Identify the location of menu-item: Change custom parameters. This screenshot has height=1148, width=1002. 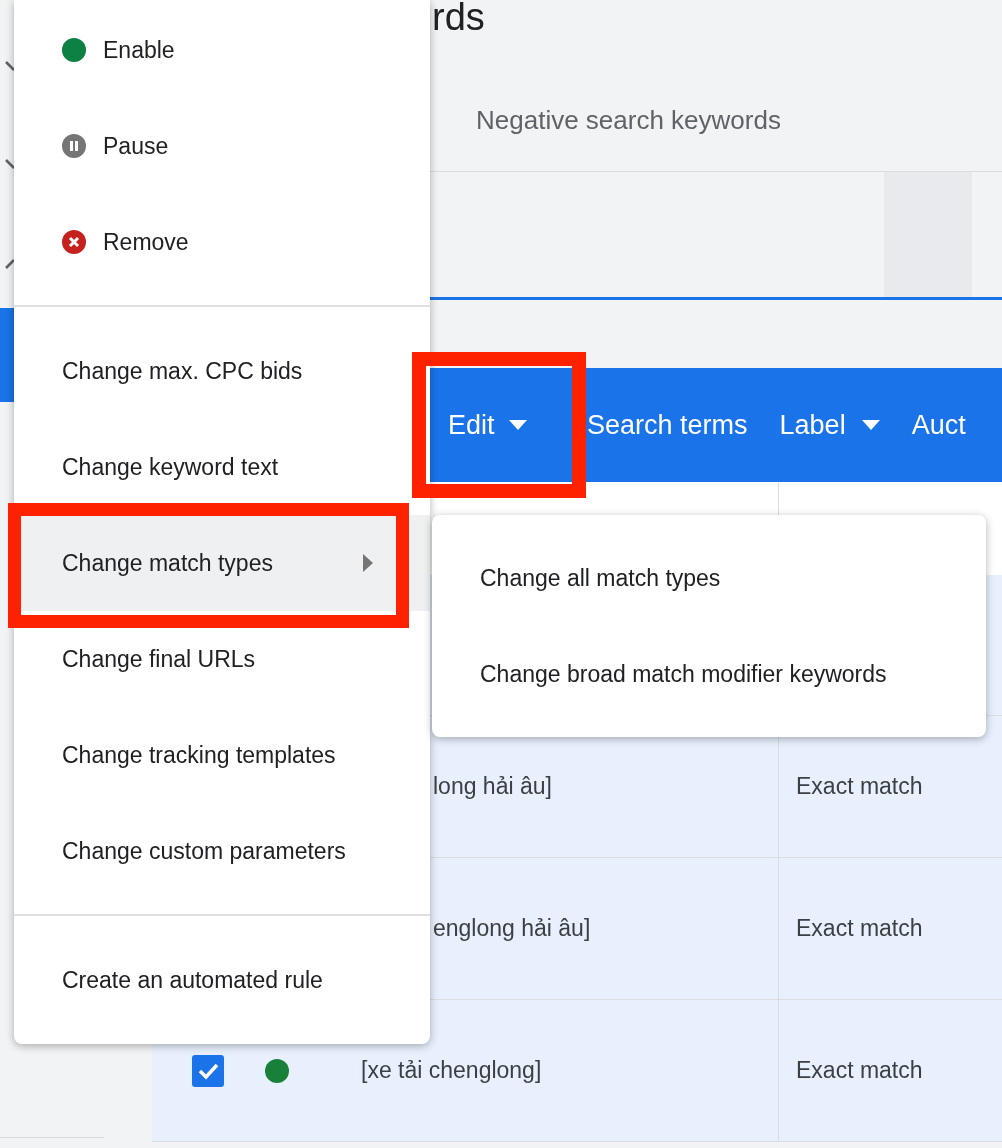
(222, 851).